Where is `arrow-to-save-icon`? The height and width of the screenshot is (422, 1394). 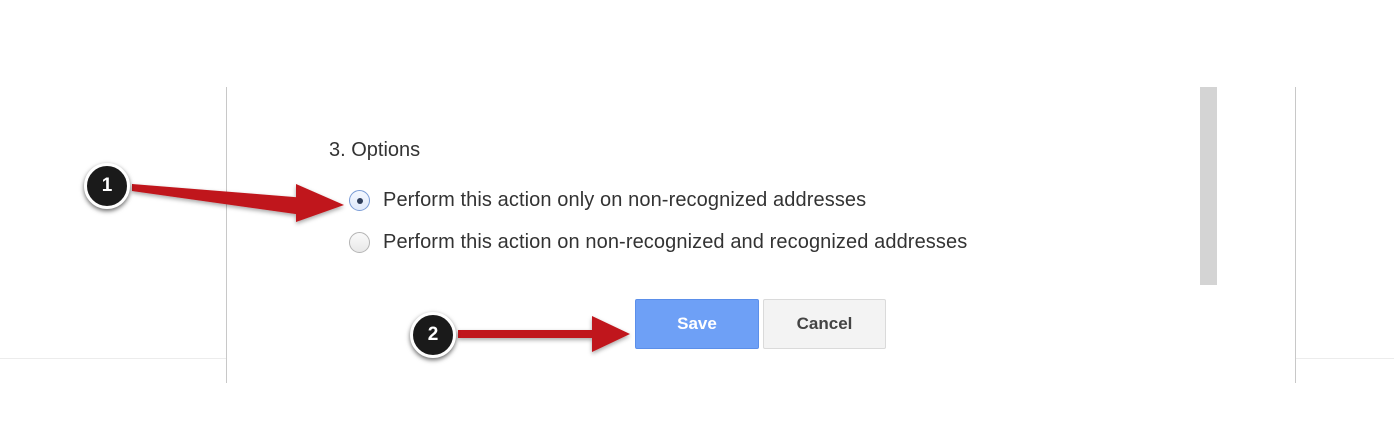 arrow-to-save-icon is located at coordinates (544, 334).